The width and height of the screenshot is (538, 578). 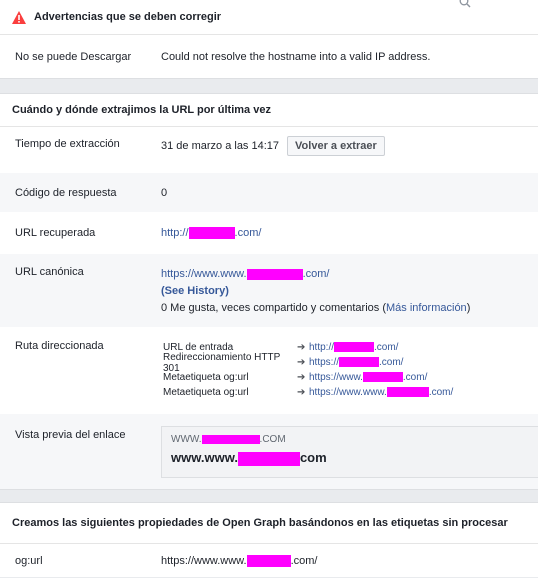 I want to click on preview-domain-prefix: WWW., so click(x=186, y=439).